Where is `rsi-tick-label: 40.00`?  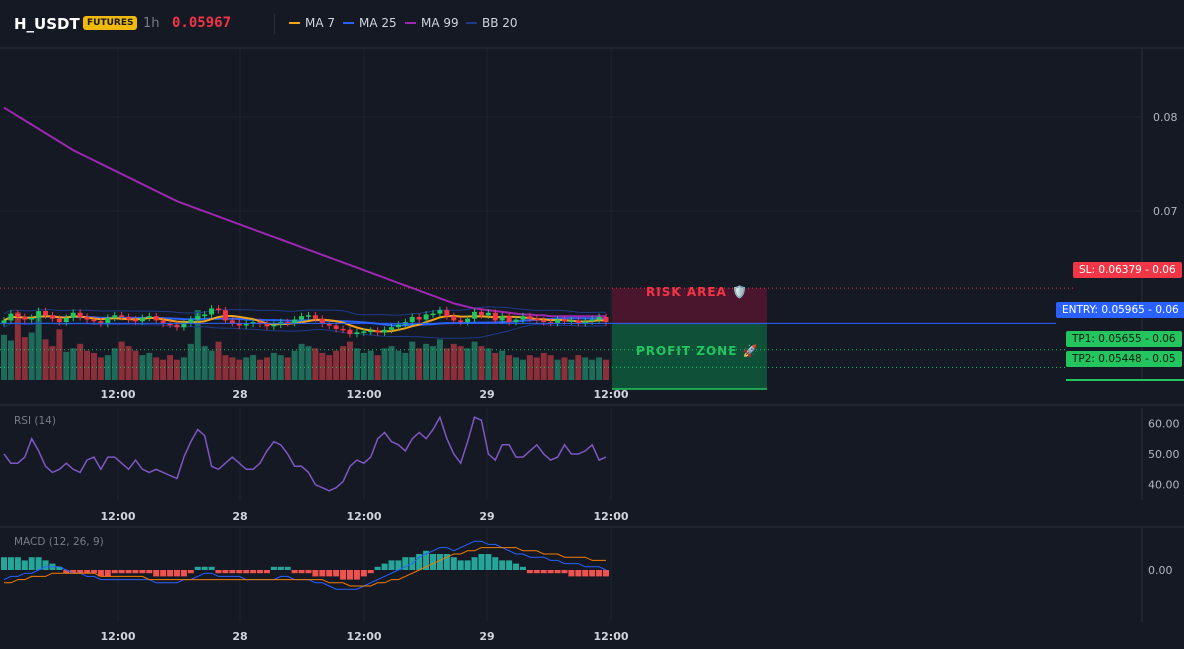 rsi-tick-label: 40.00 is located at coordinates (1164, 485).